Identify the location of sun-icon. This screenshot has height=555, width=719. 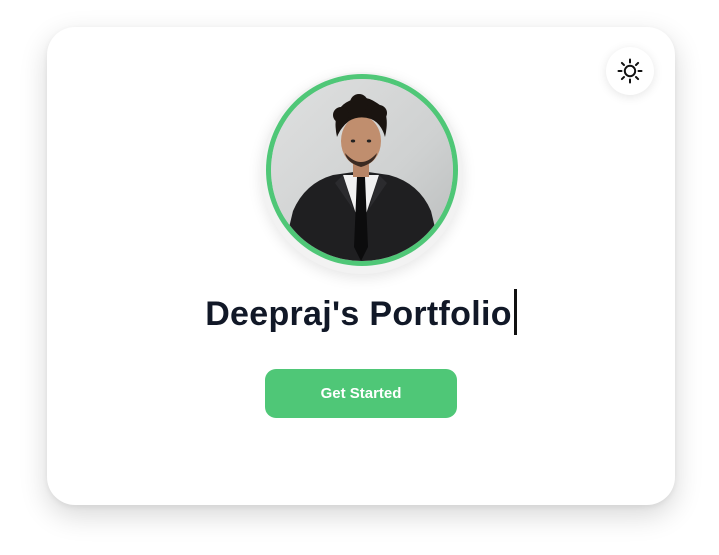
(630, 71).